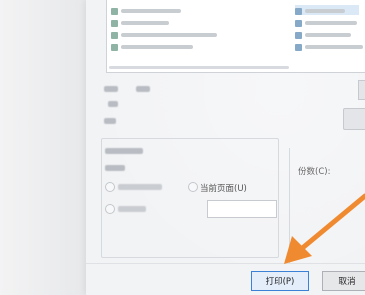 The height and width of the screenshot is (295, 365). Describe the element at coordinates (110, 209) in the screenshot. I see `pages-radio` at that location.